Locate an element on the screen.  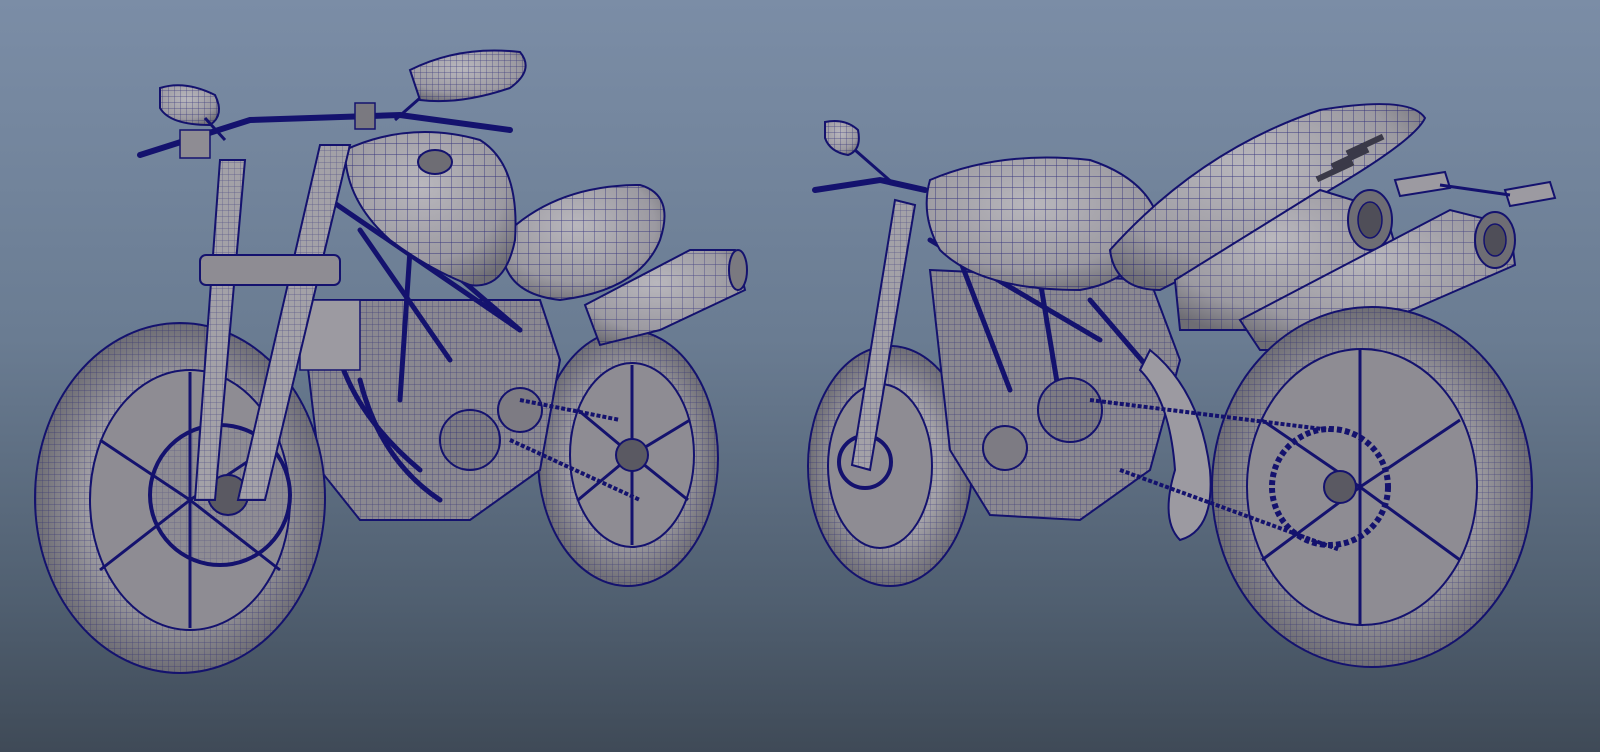
fuel-tank is located at coordinates (430, 209).